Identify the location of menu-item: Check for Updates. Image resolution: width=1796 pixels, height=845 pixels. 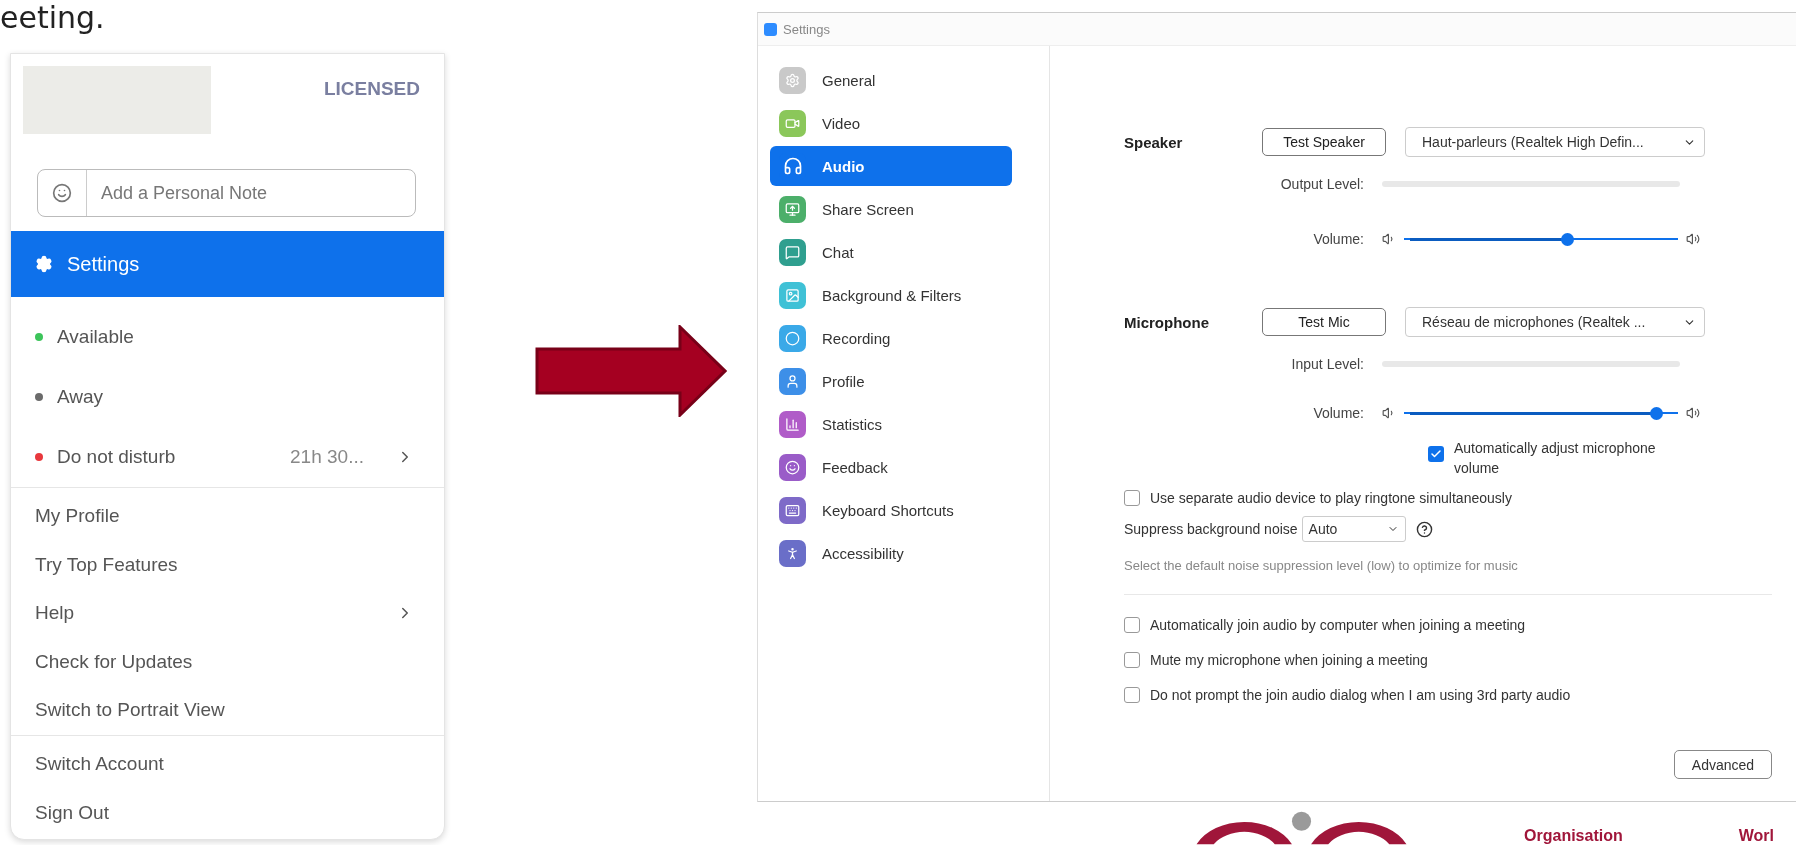
(224, 661).